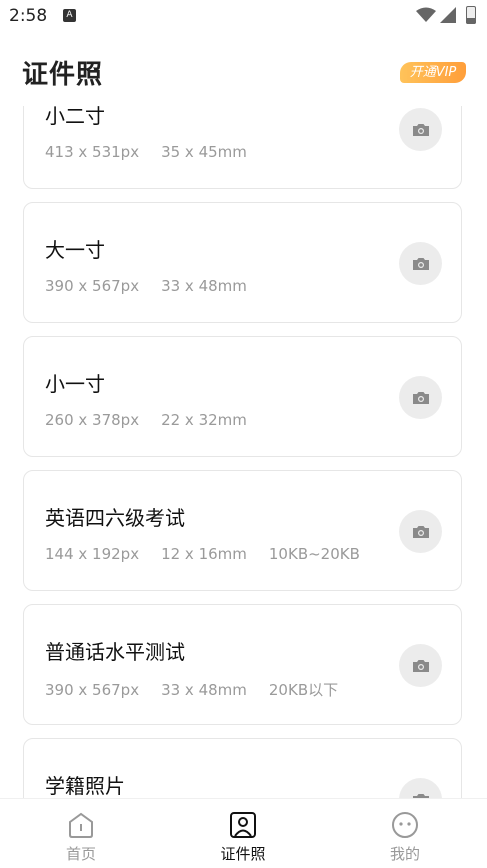 Image resolution: width=487 pixels, height=868 pixels. I want to click on wifi-icon, so click(426, 14).